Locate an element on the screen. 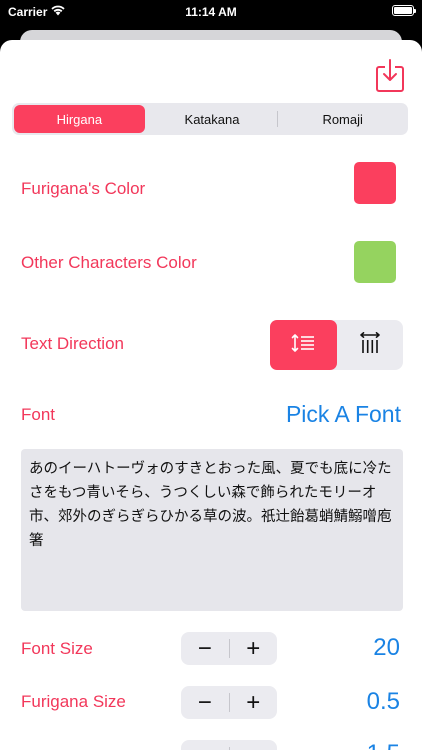 This screenshot has height=750, width=422. furigana-size-stepper: − + is located at coordinates (229, 702).